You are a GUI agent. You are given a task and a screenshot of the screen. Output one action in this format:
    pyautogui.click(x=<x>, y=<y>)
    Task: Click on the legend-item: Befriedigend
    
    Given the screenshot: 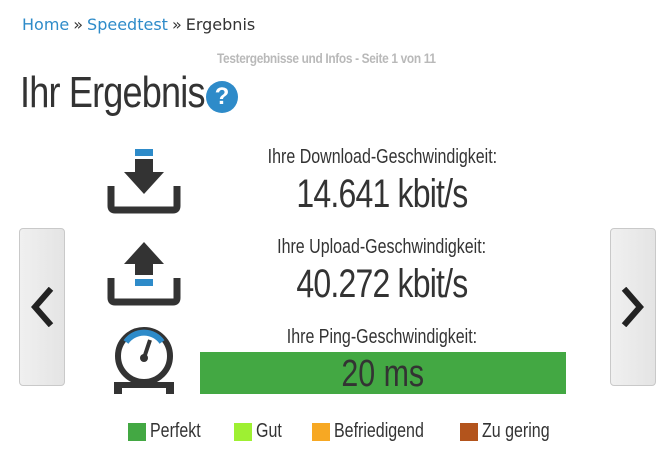 What is the action you would take?
    pyautogui.click(x=383, y=431)
    